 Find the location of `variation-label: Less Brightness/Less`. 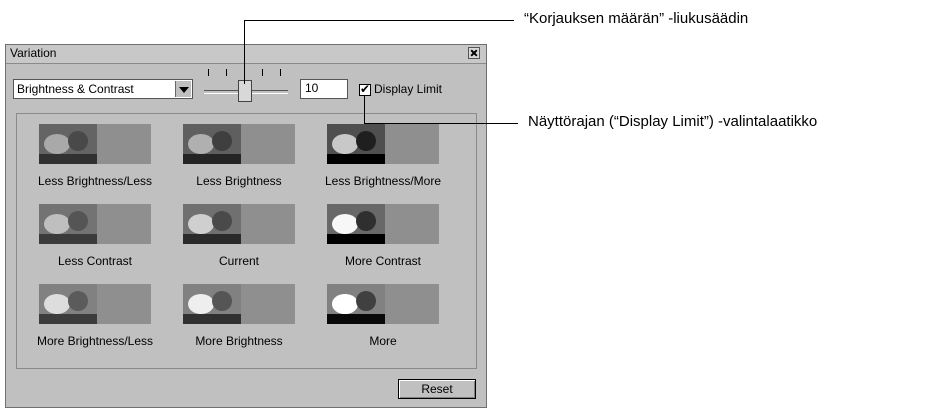

variation-label: Less Brightness/Less is located at coordinates (95, 181).